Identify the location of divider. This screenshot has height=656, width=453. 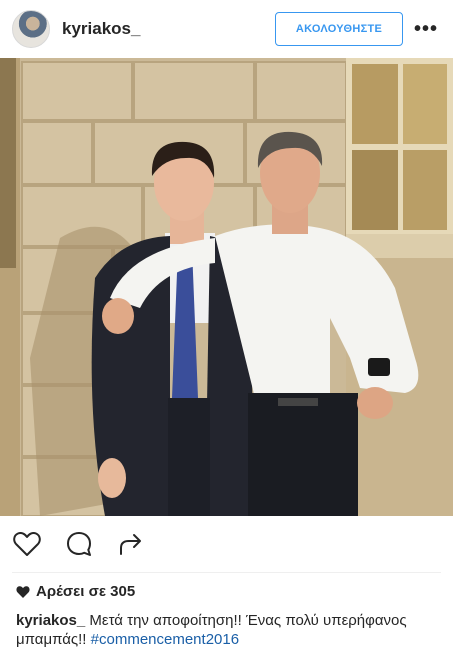
(226, 572).